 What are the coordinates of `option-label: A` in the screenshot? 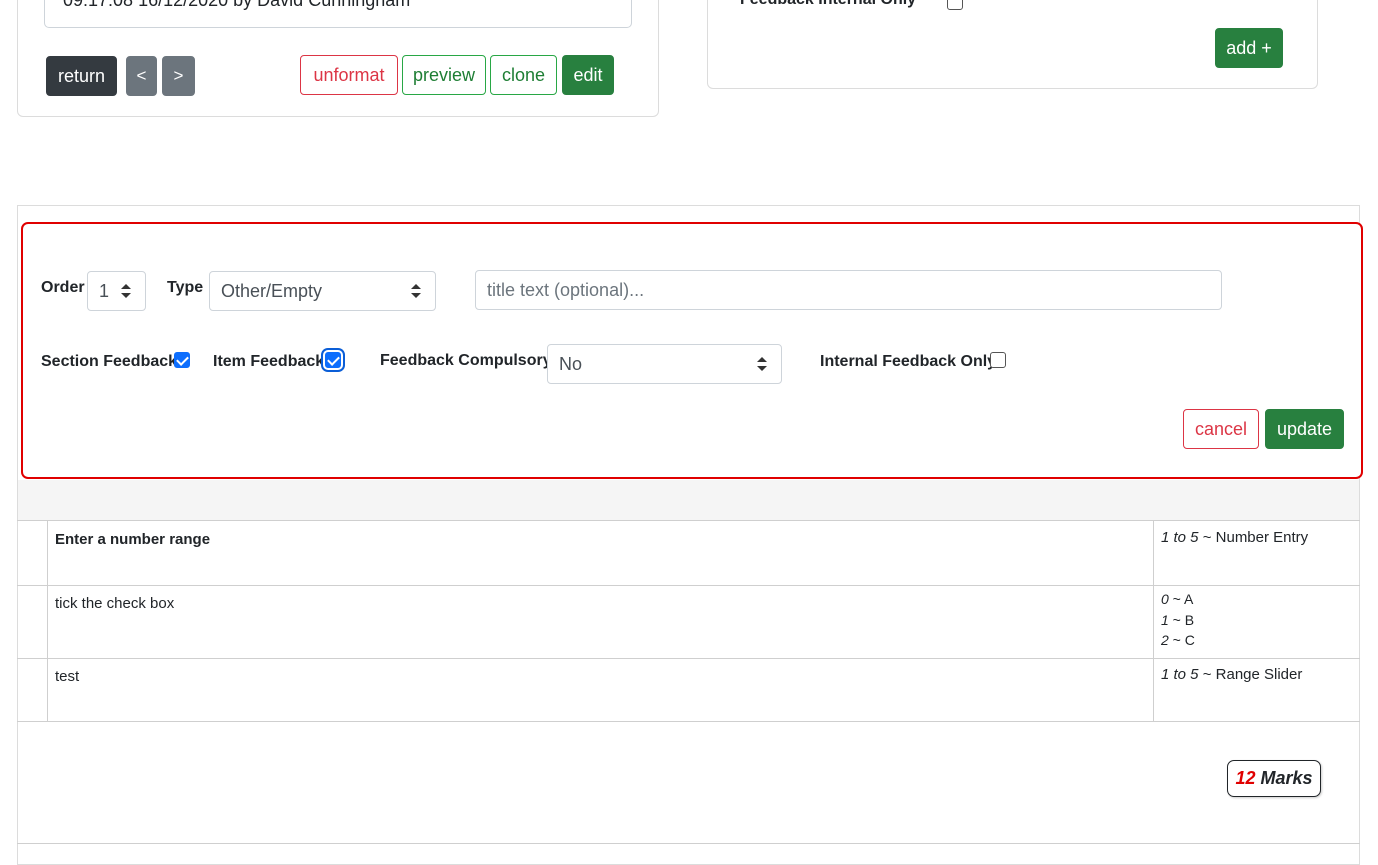 It's located at (1188, 599).